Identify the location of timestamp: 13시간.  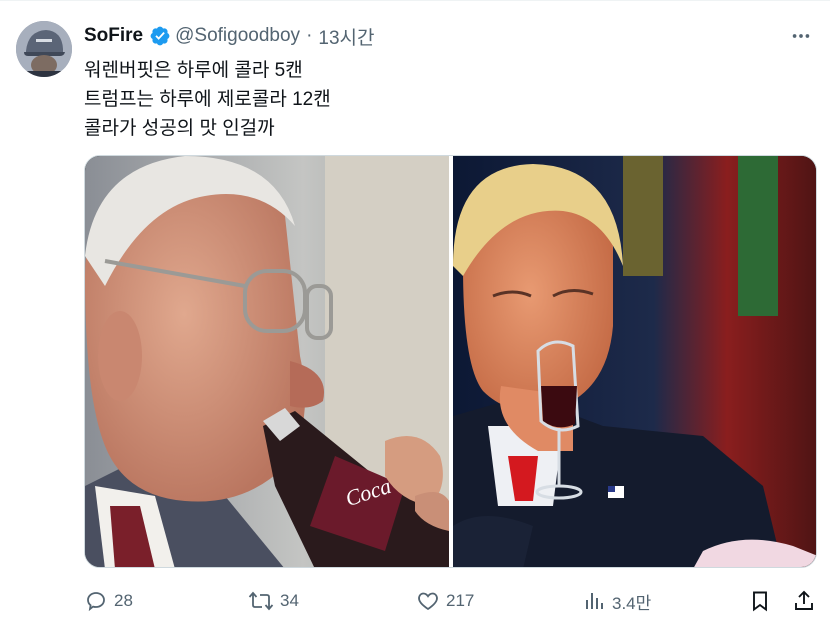
(346, 36).